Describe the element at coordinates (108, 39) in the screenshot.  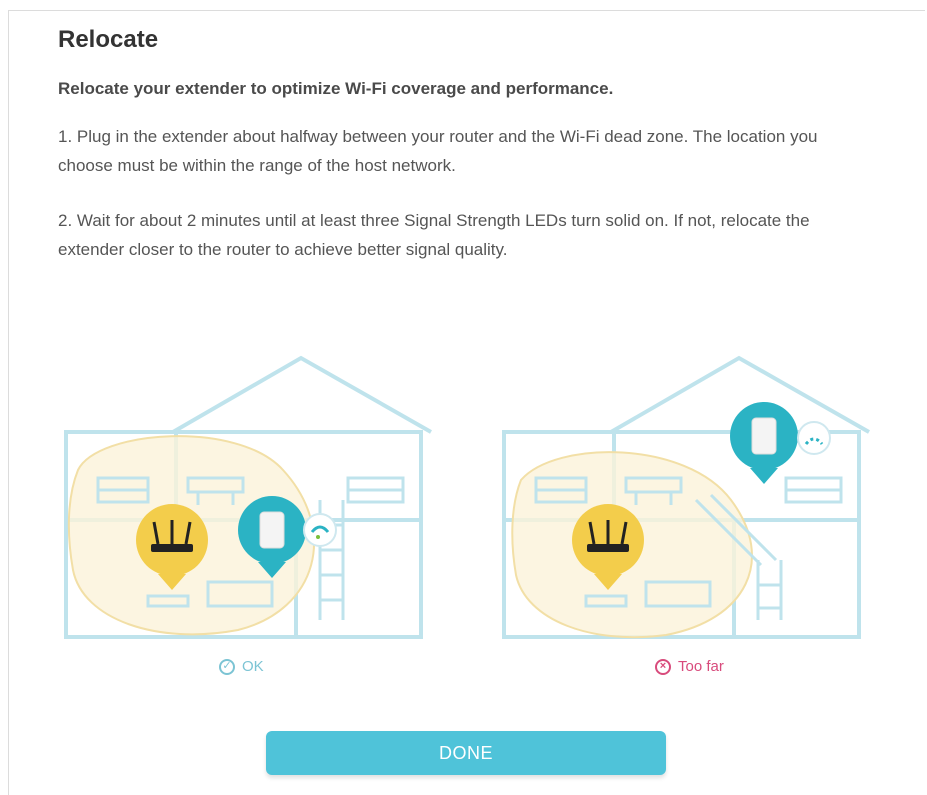
I see `dialog-title: Relocate` at that location.